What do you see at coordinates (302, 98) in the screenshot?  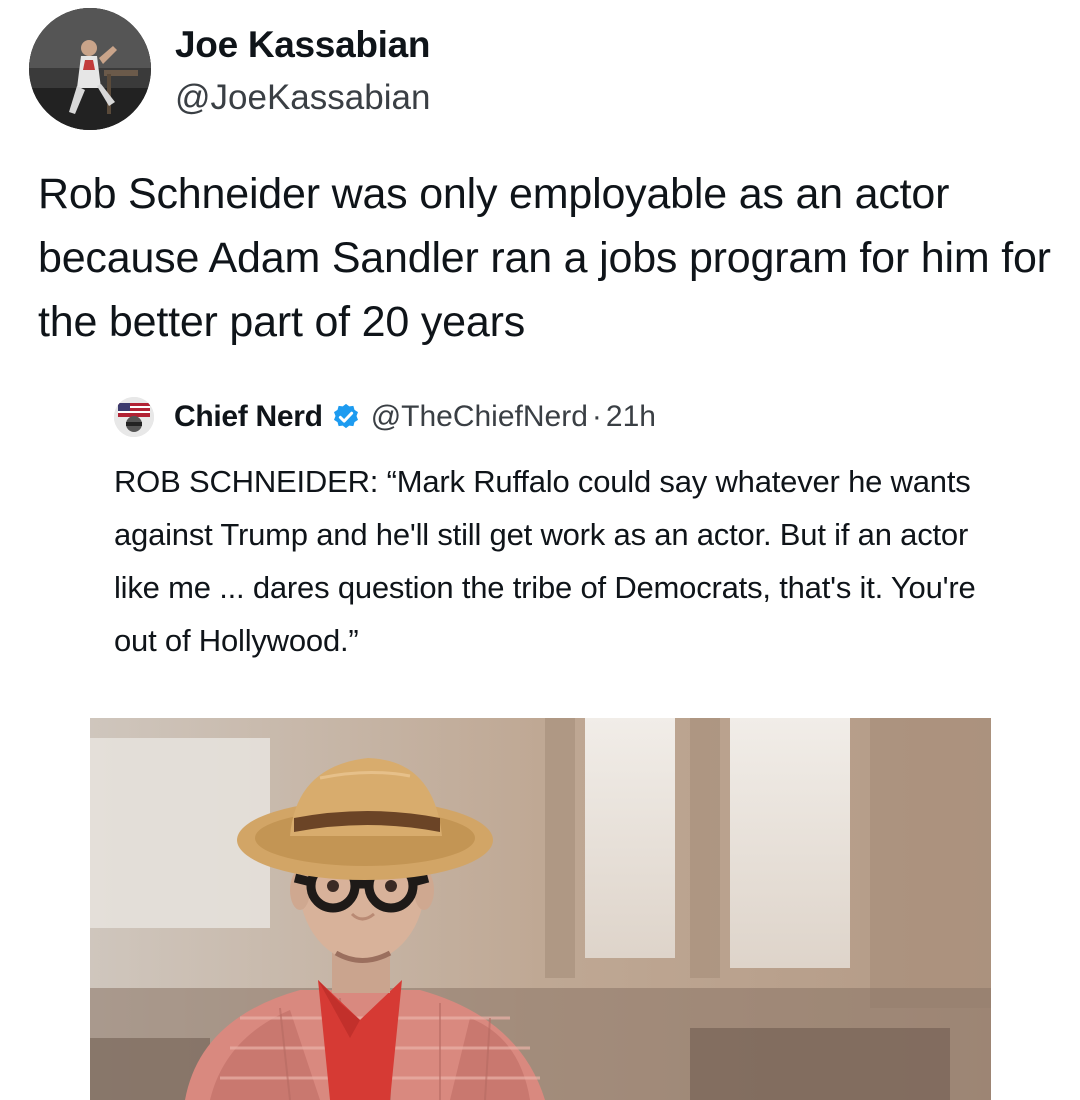 I see `author-handle: @JoeKassabian` at bounding box center [302, 98].